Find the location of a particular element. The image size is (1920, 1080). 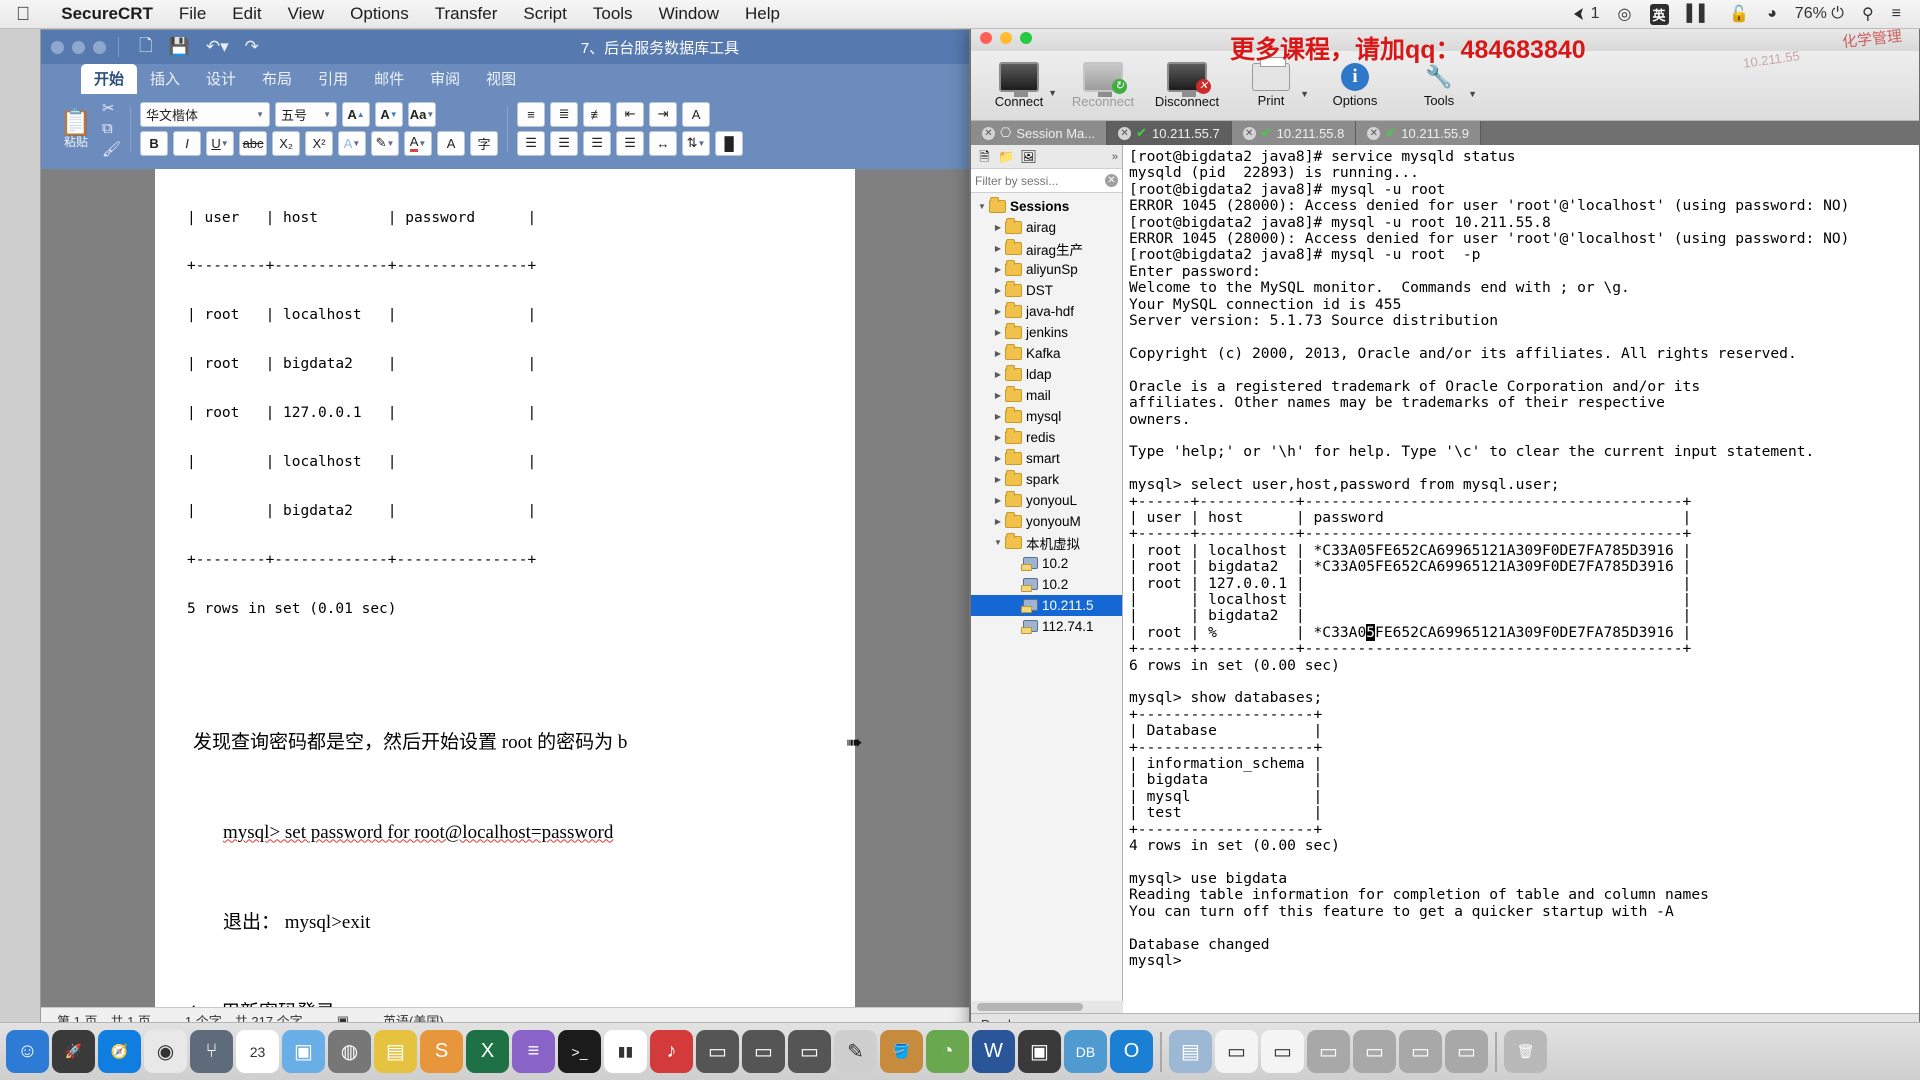

tab-10-211-55-9: ✕ ✔ 10.211.55.9 is located at coordinates (1418, 133).